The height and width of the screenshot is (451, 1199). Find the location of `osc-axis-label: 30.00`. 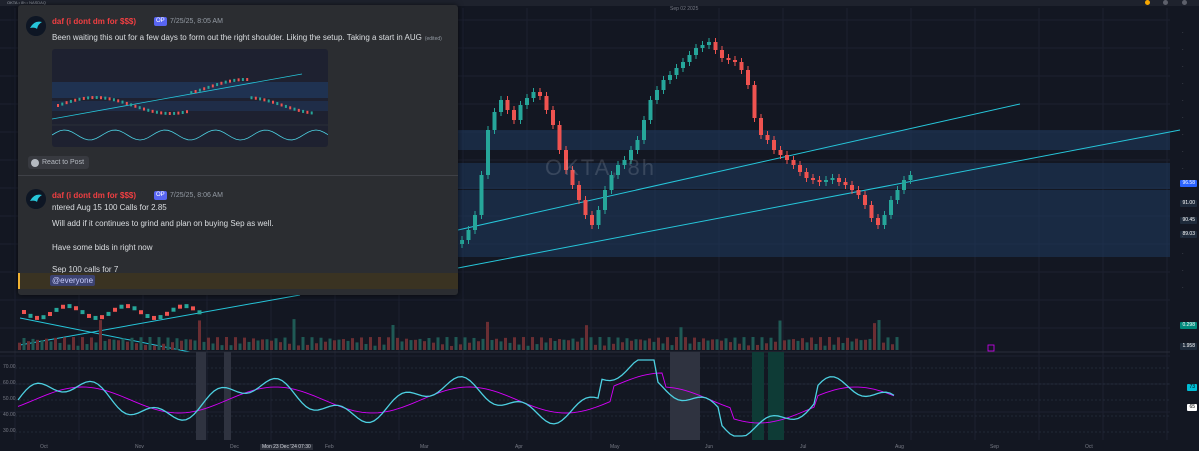

osc-axis-label: 30.00 is located at coordinates (9, 431).